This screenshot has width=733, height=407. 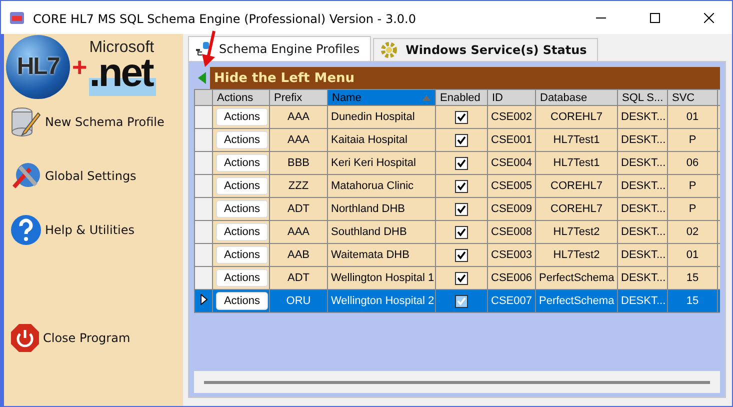 What do you see at coordinates (512, 117) in the screenshot?
I see `table-cell: CSE002` at bounding box center [512, 117].